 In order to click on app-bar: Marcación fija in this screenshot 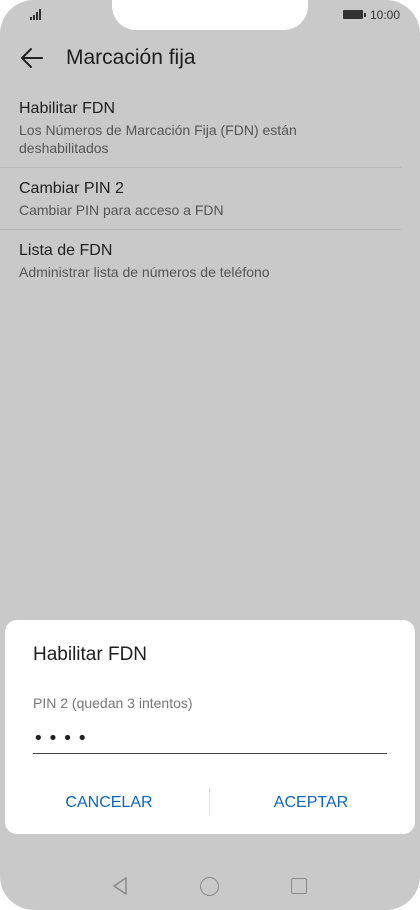, I will do `click(210, 58)`.